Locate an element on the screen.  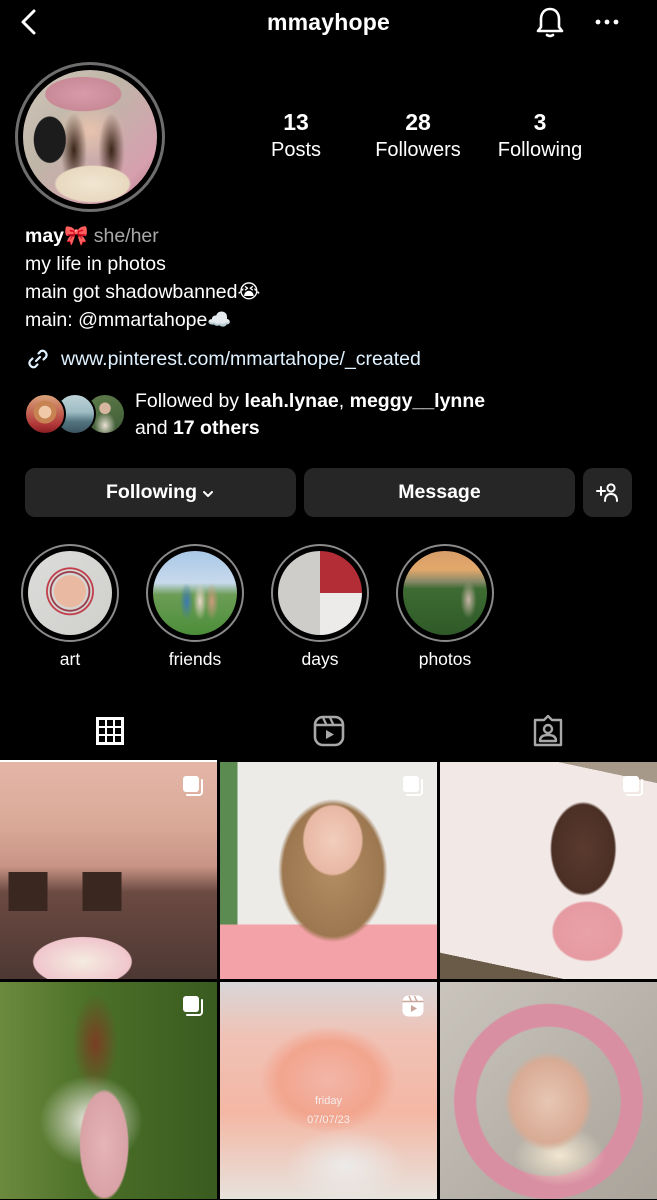
add-person-icon is located at coordinates (606, 492).